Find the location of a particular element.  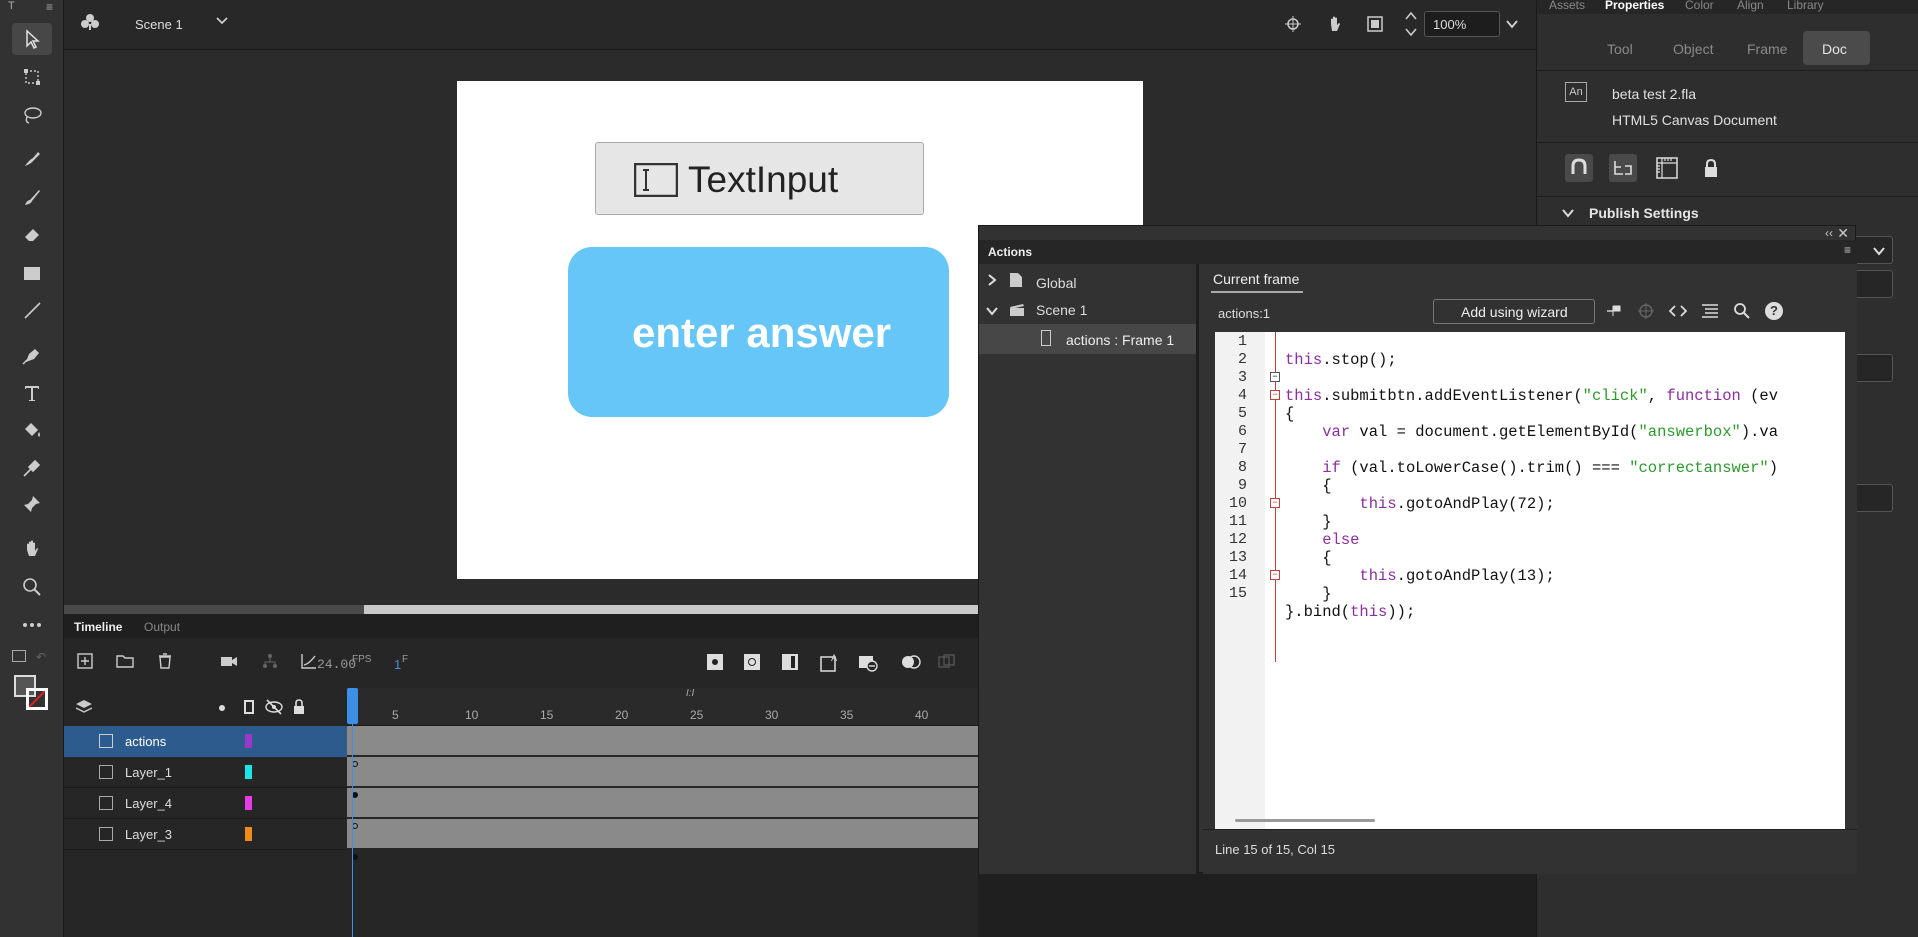

delete-frame-icon is located at coordinates (868, 662).